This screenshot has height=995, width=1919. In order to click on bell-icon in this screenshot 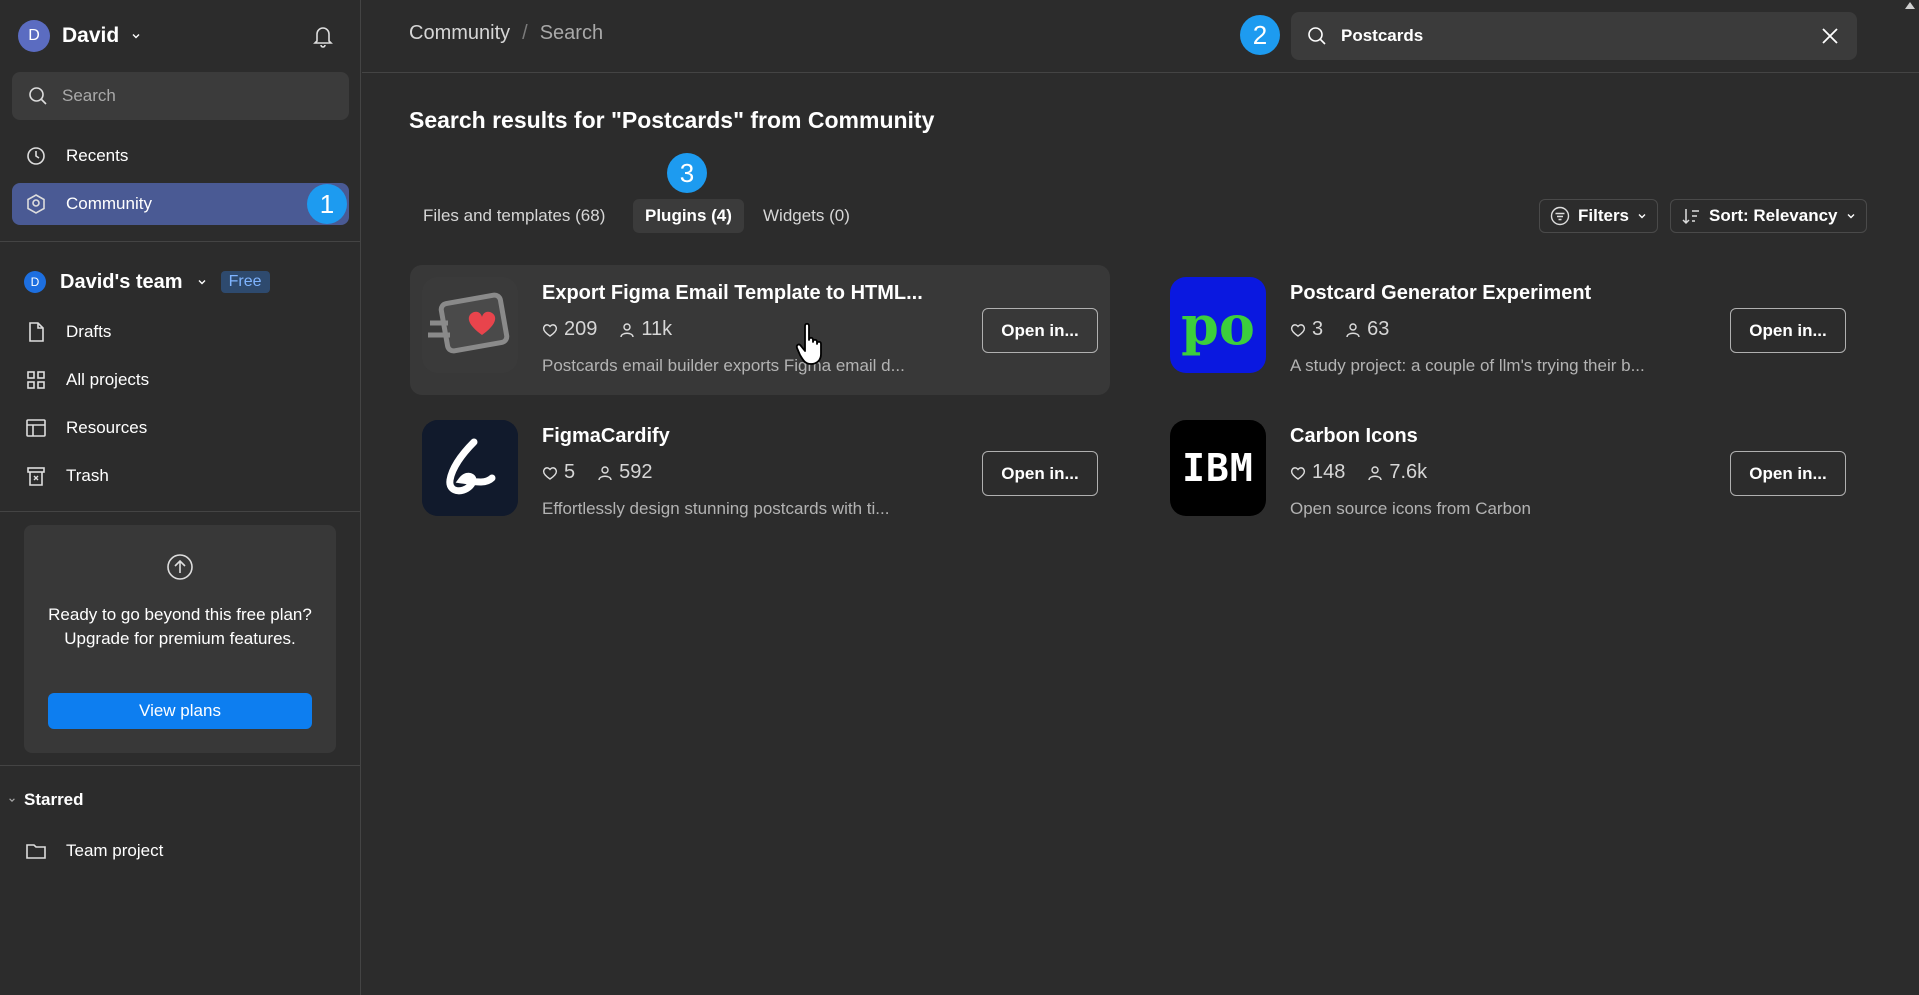, I will do `click(323, 36)`.